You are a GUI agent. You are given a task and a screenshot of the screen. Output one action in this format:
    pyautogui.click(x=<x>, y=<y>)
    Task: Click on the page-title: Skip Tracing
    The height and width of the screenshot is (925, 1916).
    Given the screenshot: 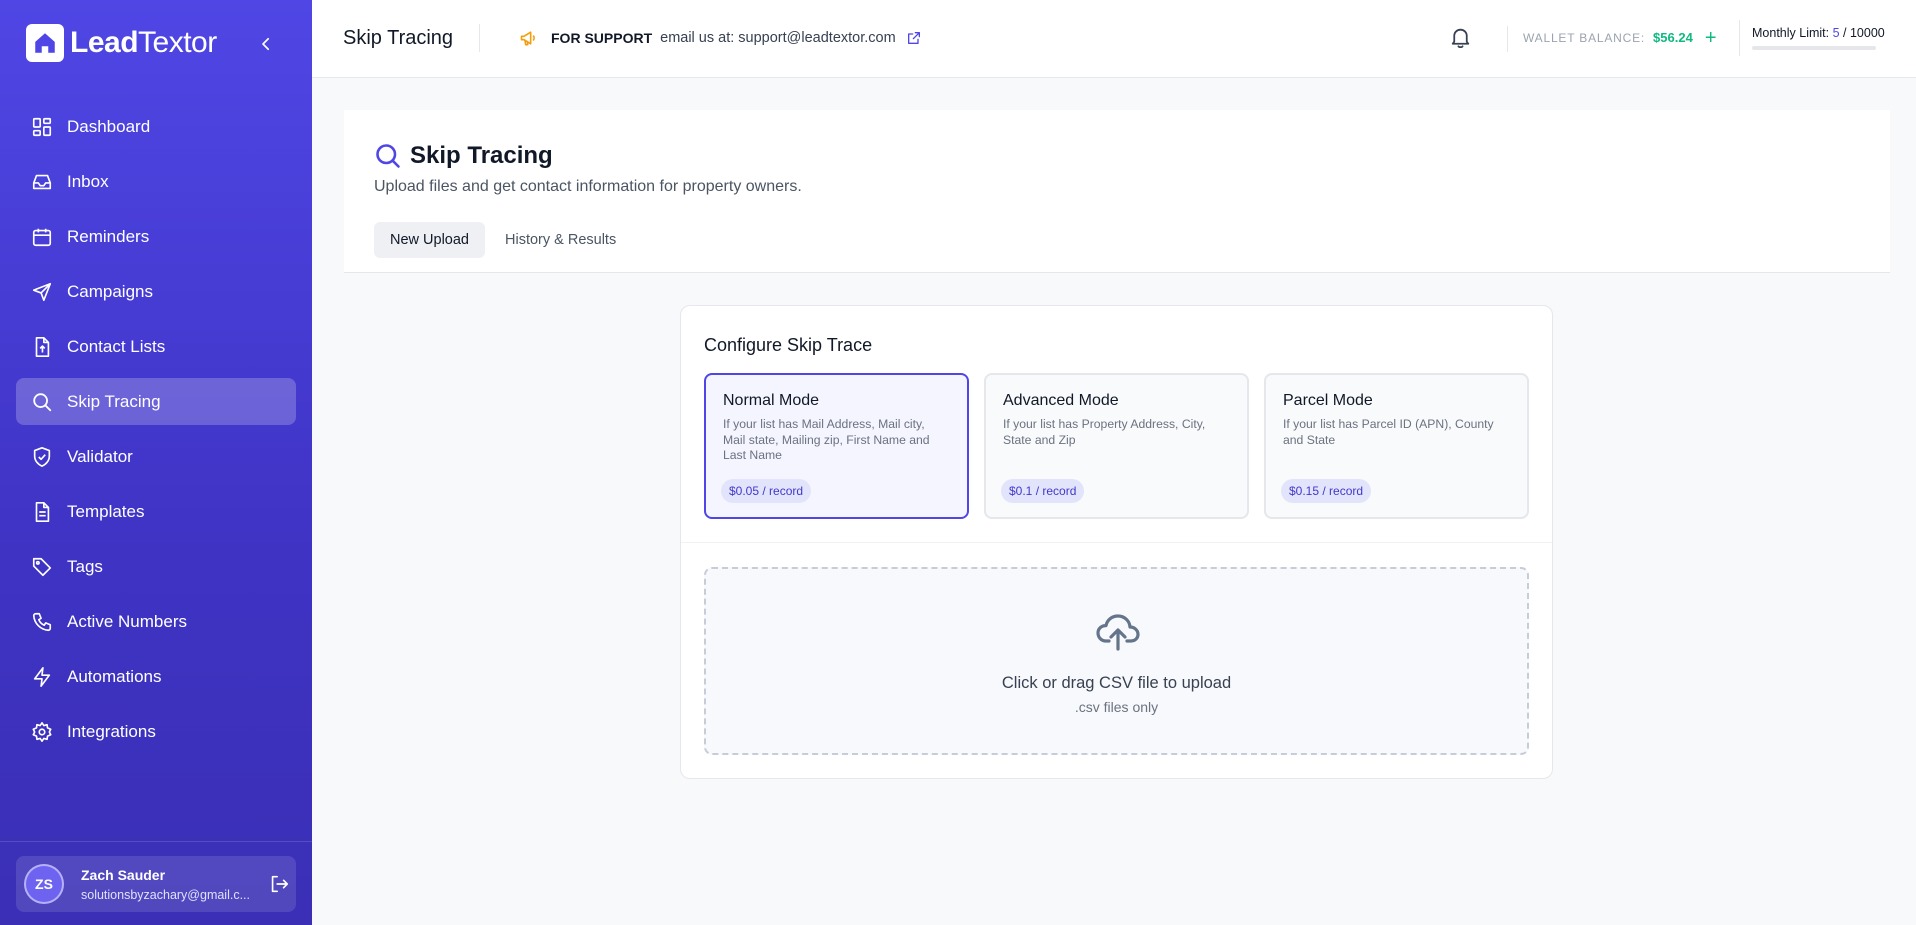 What is the action you would take?
    pyautogui.click(x=463, y=156)
    